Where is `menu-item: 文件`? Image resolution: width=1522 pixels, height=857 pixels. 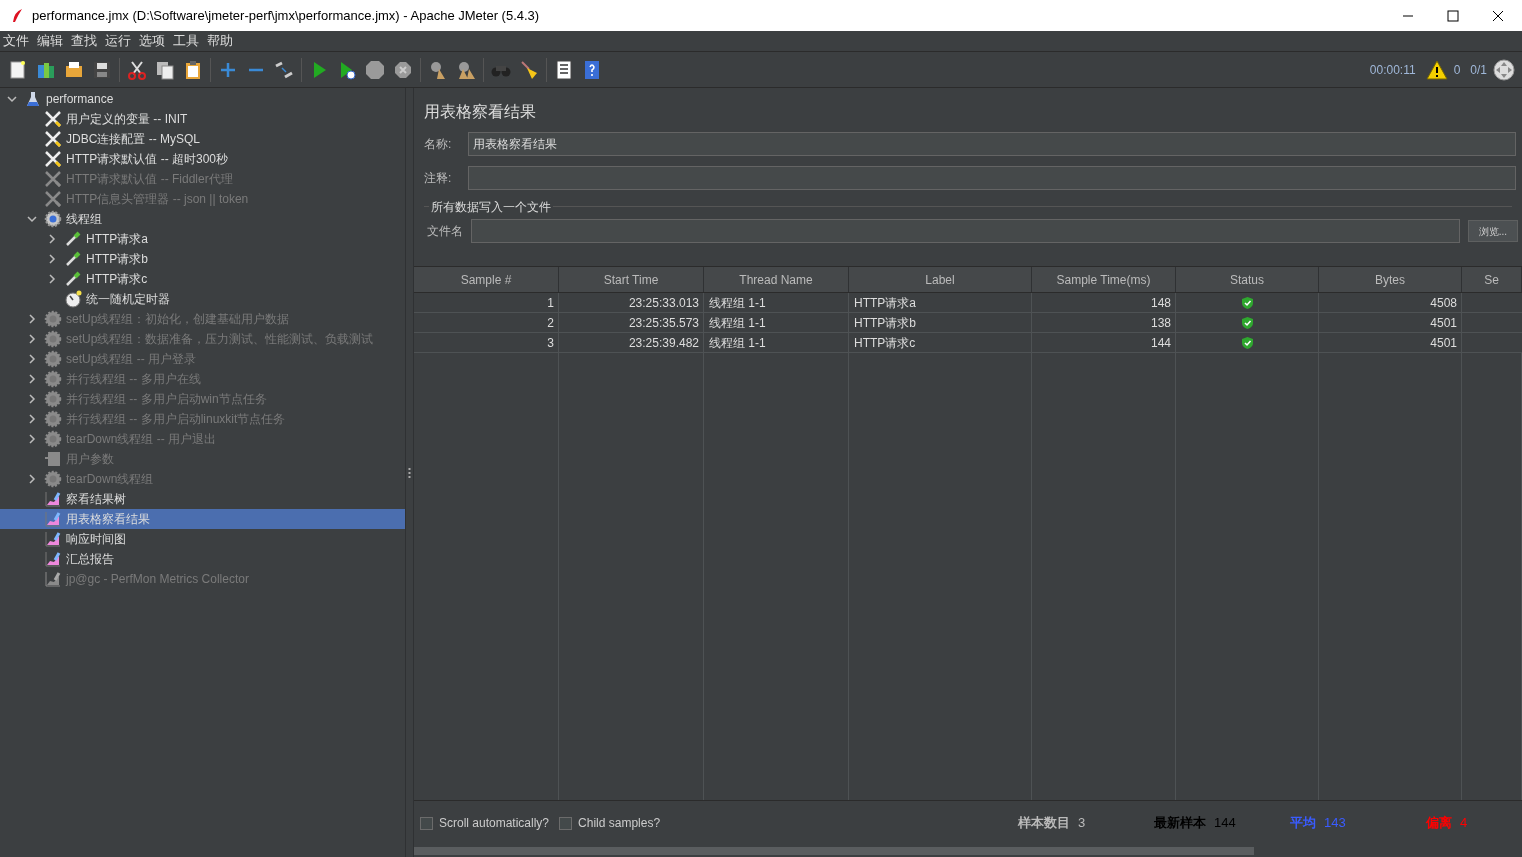
menu-item: 文件 is located at coordinates (16, 41).